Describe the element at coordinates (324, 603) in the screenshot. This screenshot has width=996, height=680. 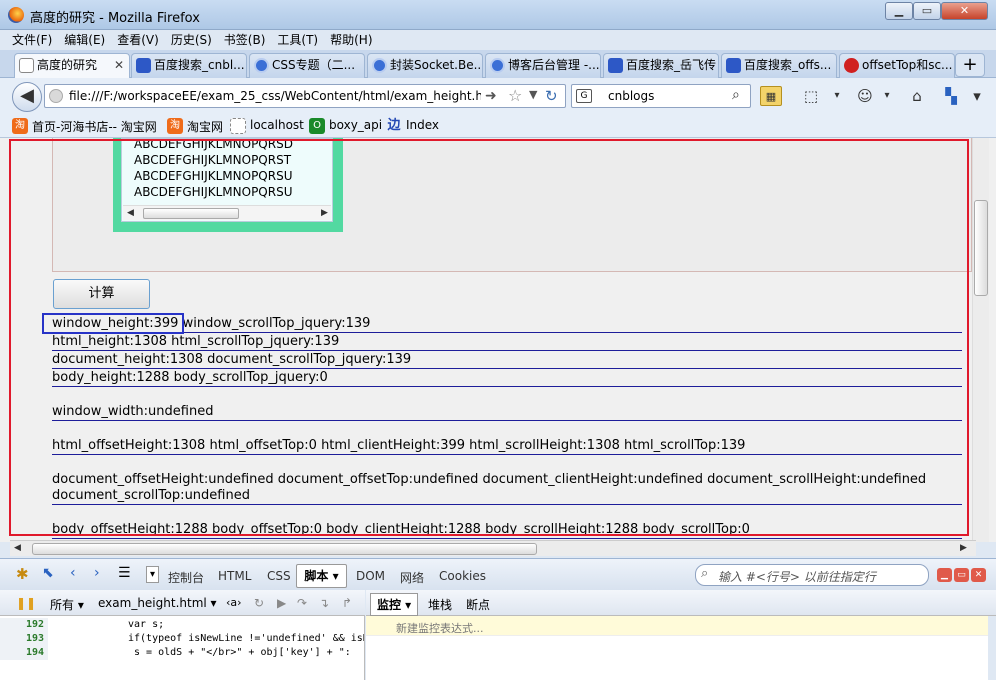
I see `step-into-icon: ↴` at that location.